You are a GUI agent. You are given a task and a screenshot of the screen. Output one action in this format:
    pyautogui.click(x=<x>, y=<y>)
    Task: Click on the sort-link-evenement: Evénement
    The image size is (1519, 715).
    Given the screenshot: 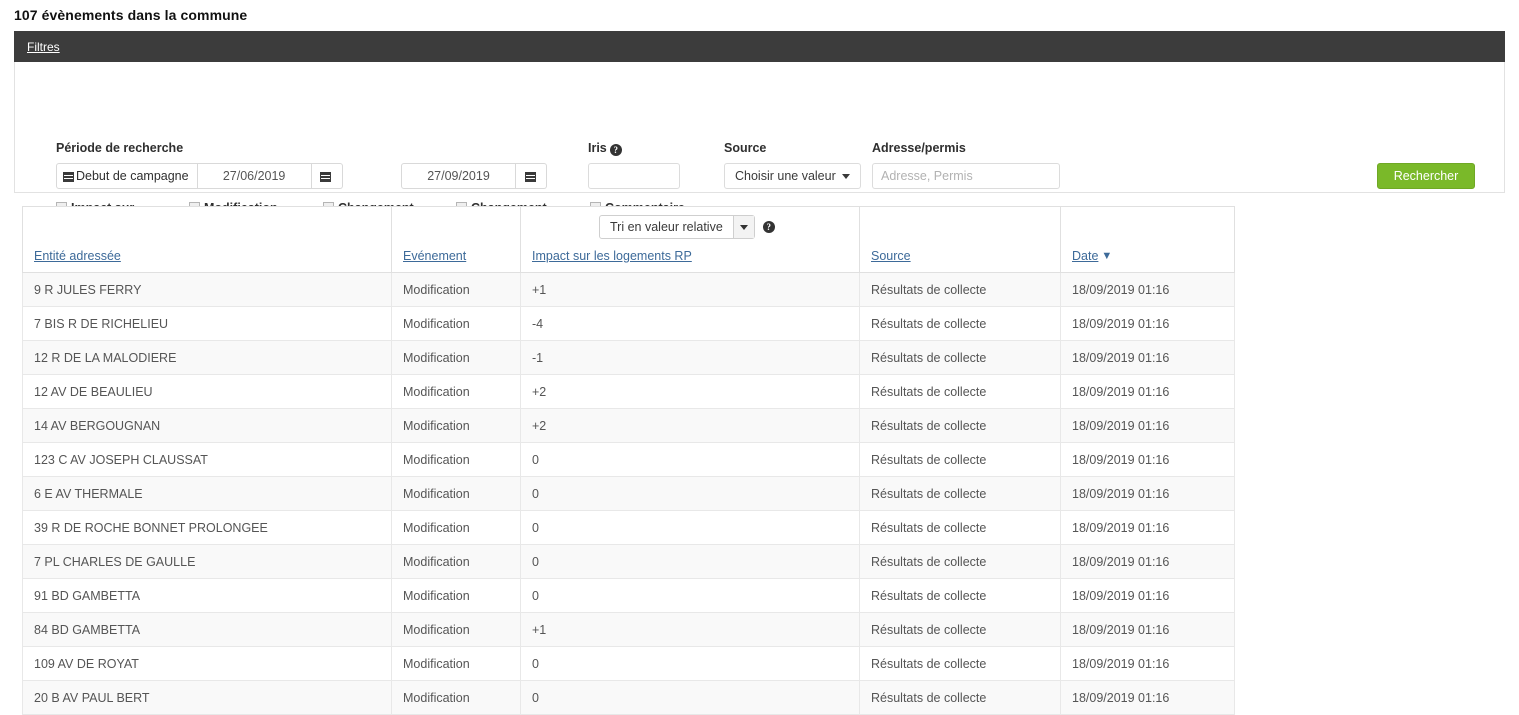 What is the action you would take?
    pyautogui.click(x=434, y=256)
    